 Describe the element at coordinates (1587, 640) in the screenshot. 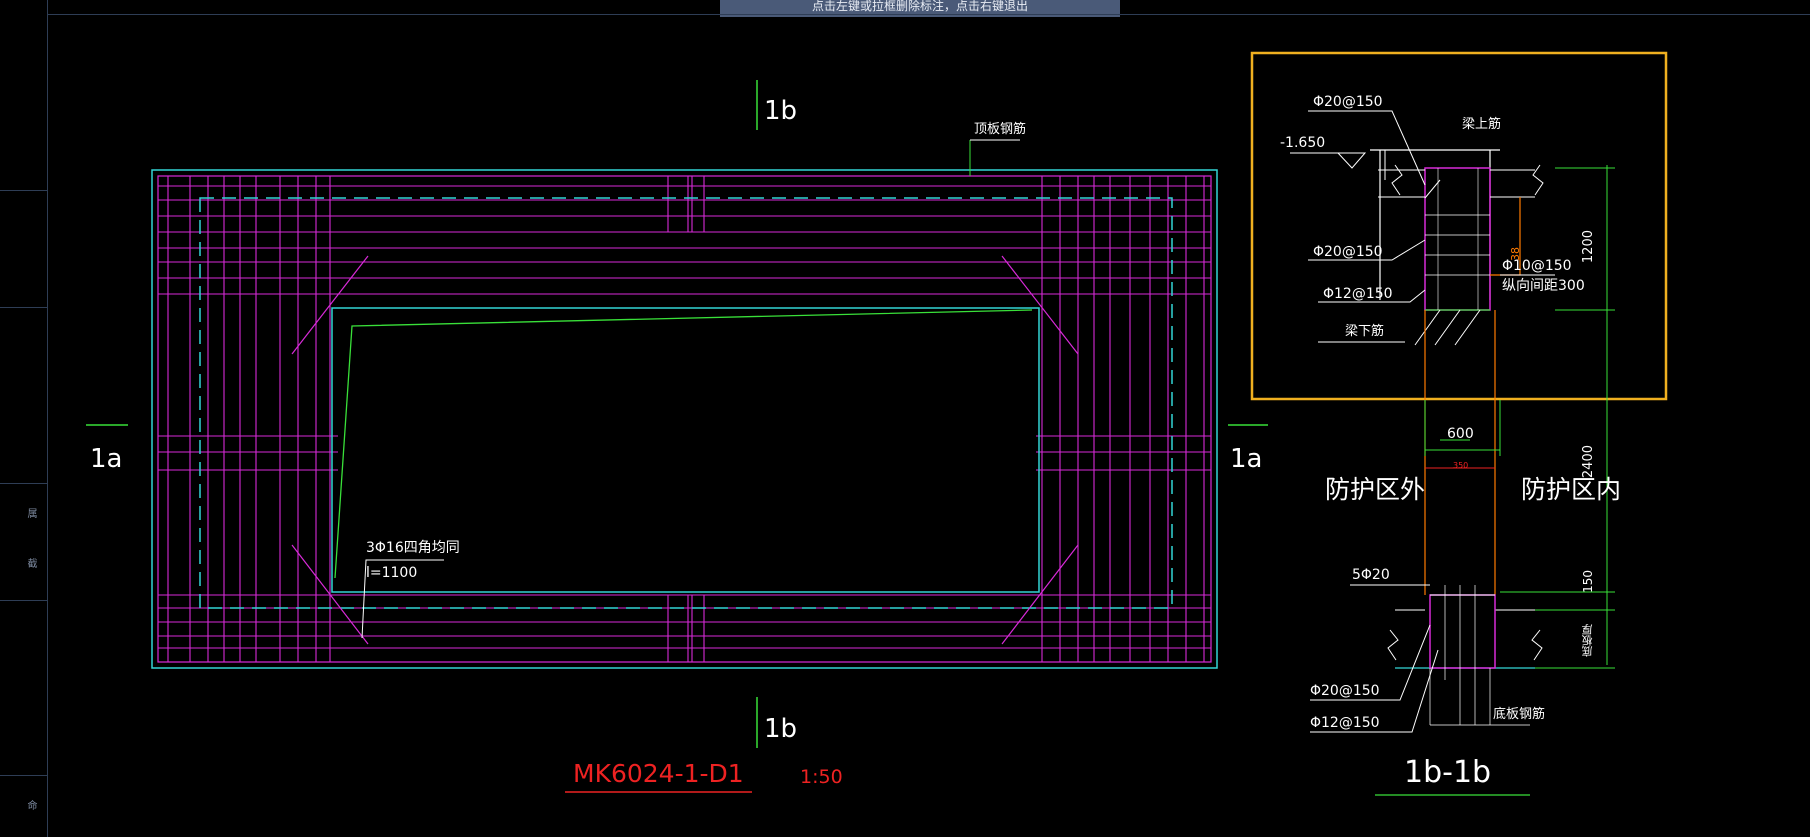

I see `base-thickness-label: 底板厚` at that location.